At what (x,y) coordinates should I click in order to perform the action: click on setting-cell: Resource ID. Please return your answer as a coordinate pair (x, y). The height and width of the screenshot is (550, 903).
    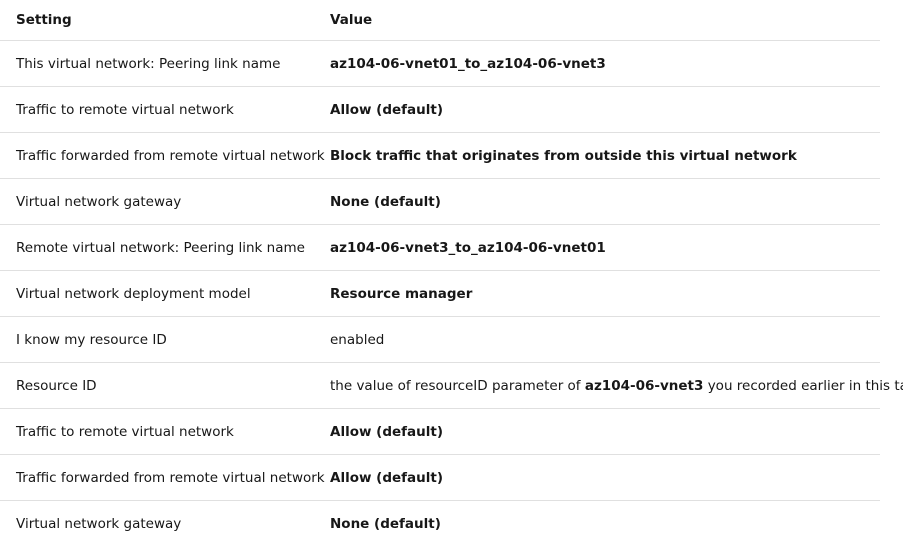
    Looking at the image, I should click on (157, 385).